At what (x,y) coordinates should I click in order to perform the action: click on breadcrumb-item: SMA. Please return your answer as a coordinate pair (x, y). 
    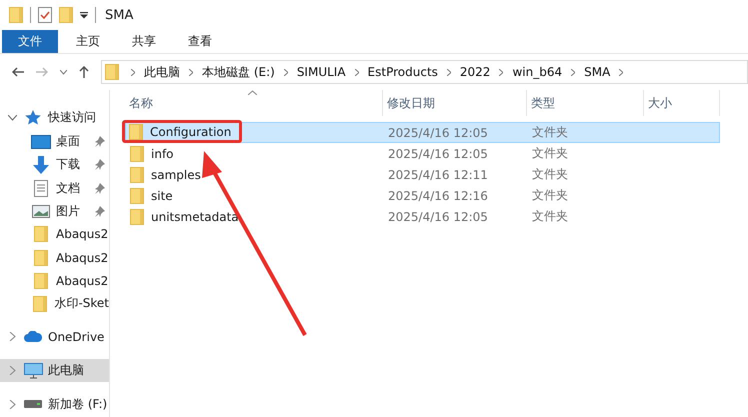
    Looking at the image, I should click on (597, 72).